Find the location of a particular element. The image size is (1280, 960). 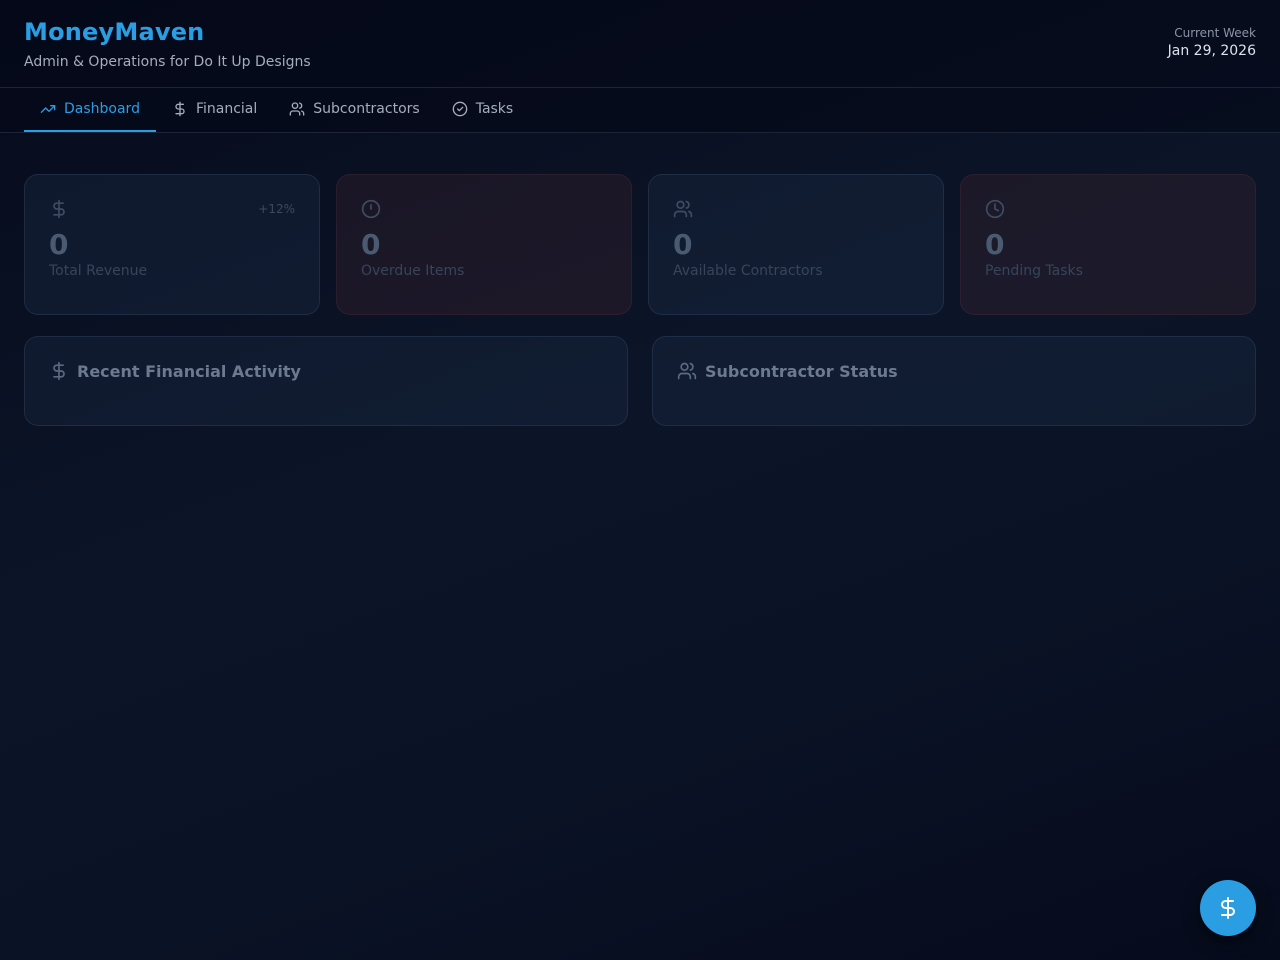

stat-label: Pending Tasks is located at coordinates (1034, 271).